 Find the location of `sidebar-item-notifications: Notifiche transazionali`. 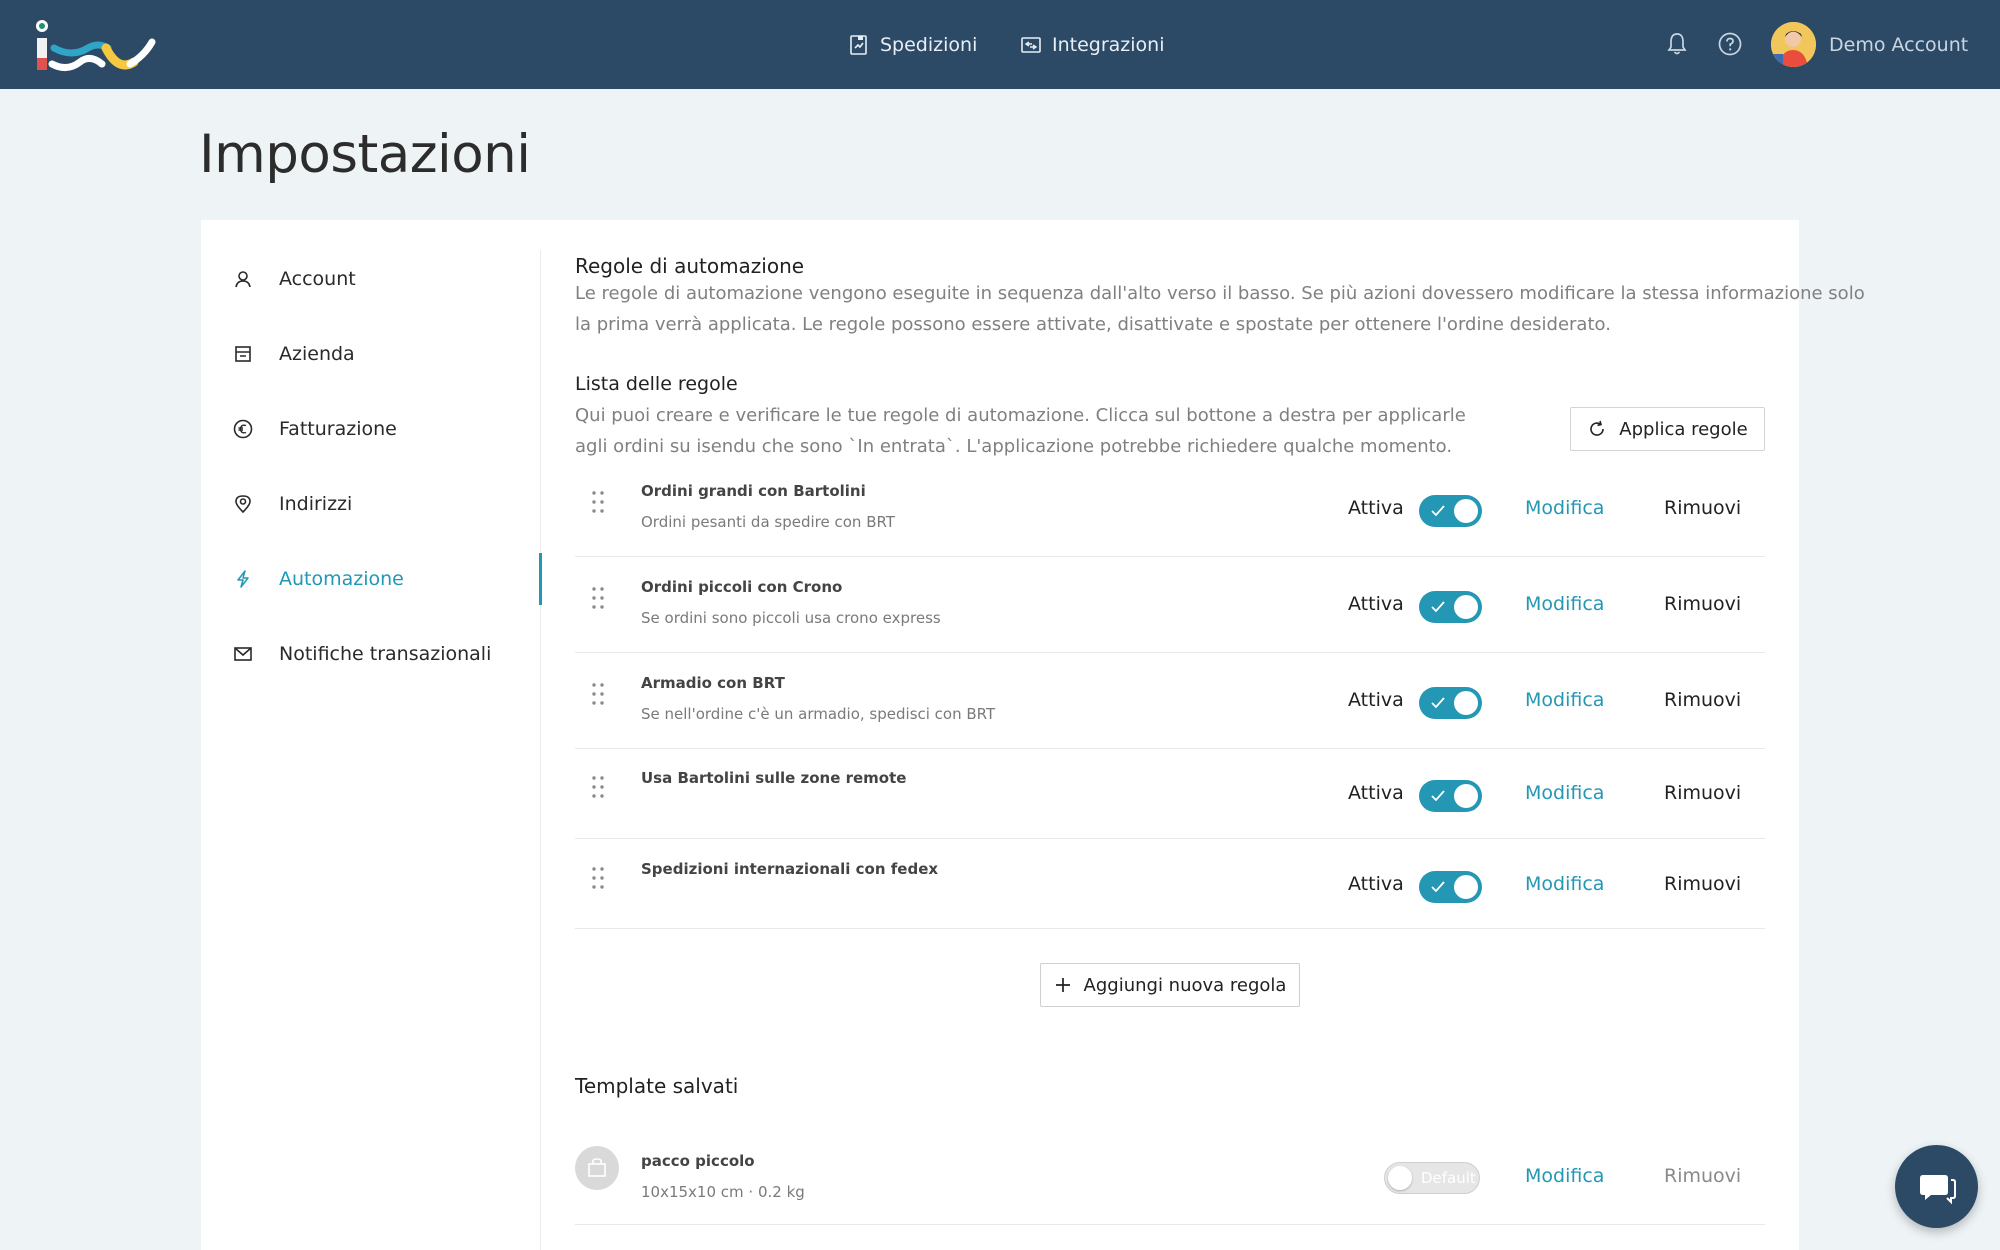

sidebar-item-notifications: Notifiche transazionali is located at coordinates (387, 654).